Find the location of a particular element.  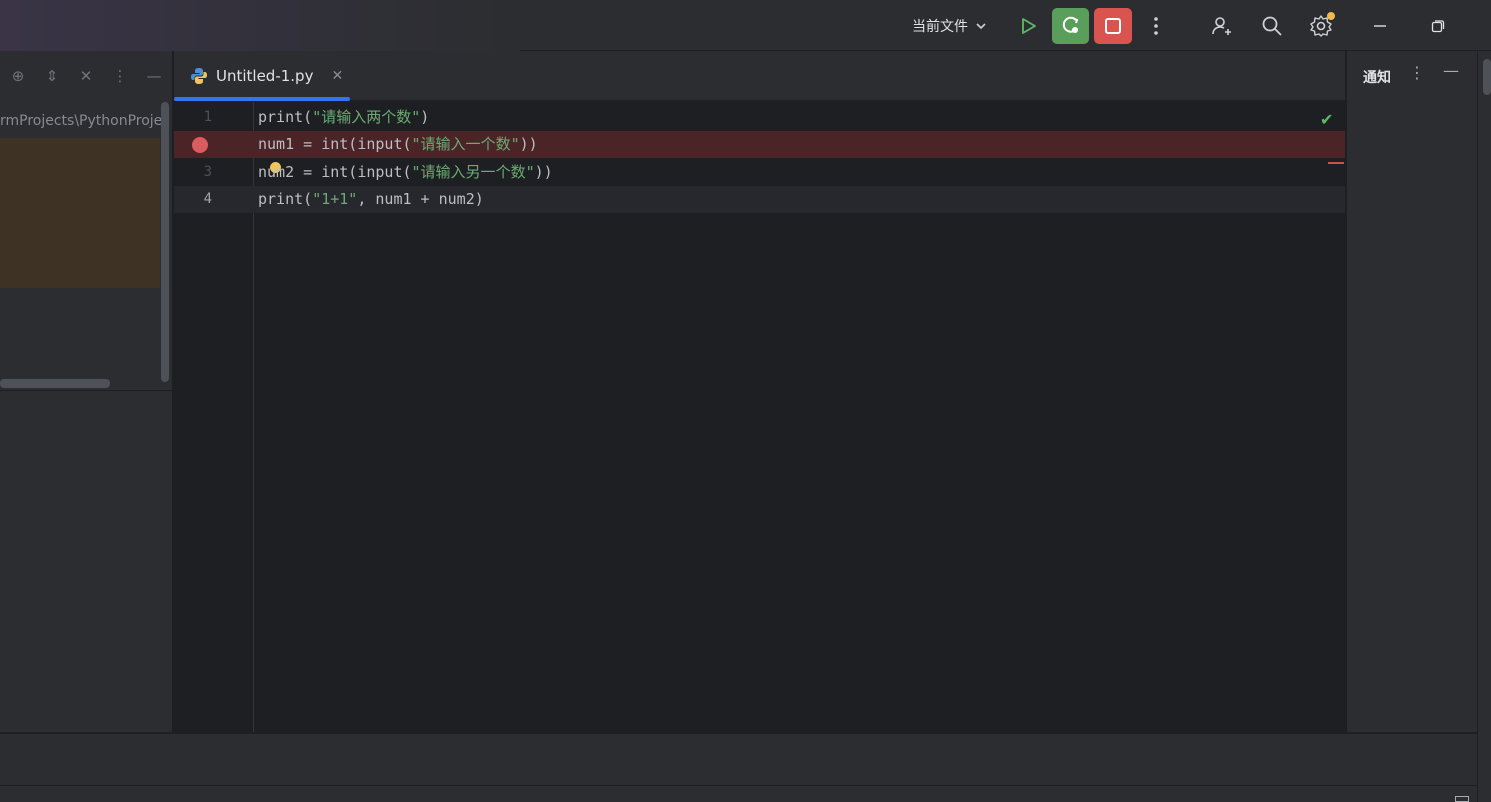

line-number: 1 is located at coordinates (193, 117).